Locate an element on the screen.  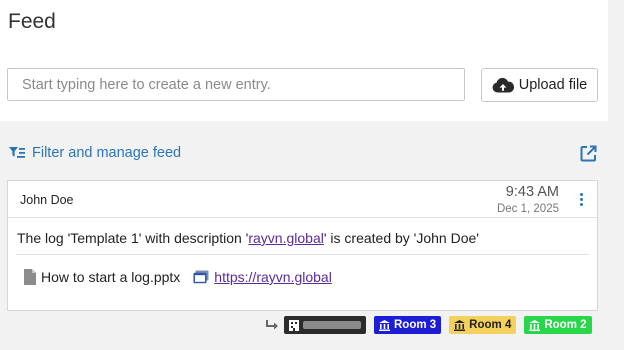
filter-manage-feed-label: Filter and manage feed is located at coordinates (107, 153).